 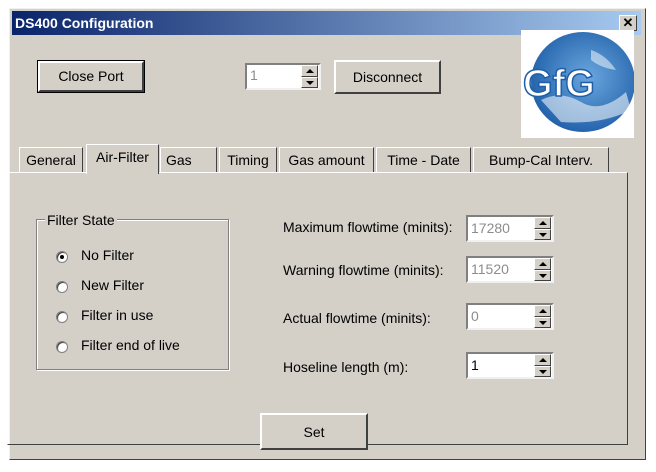 What do you see at coordinates (475, 365) in the screenshot?
I see `hoseline-length-value: 1` at bounding box center [475, 365].